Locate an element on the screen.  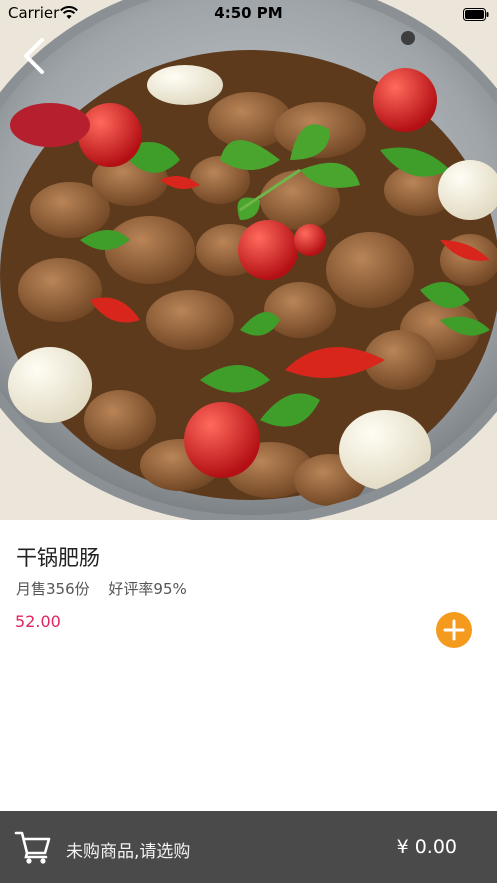
battery-icon is located at coordinates (476, 13).